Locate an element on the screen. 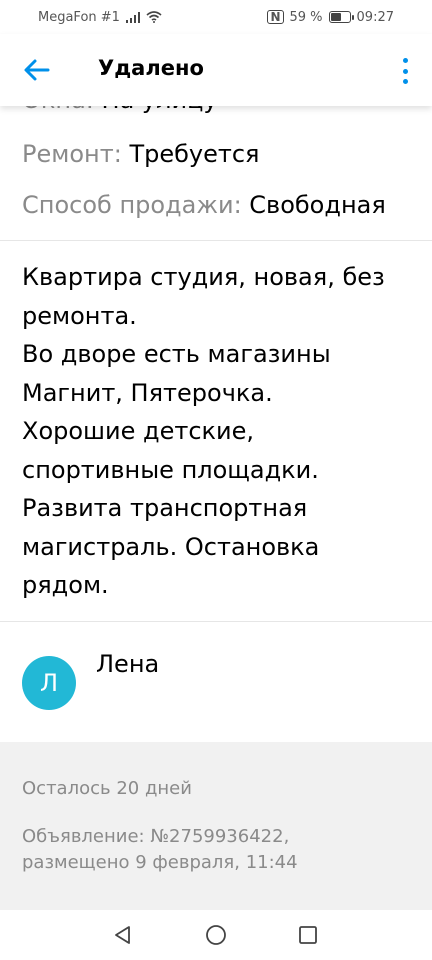  param-repair: Ремонт: Требуется is located at coordinates (140, 154).